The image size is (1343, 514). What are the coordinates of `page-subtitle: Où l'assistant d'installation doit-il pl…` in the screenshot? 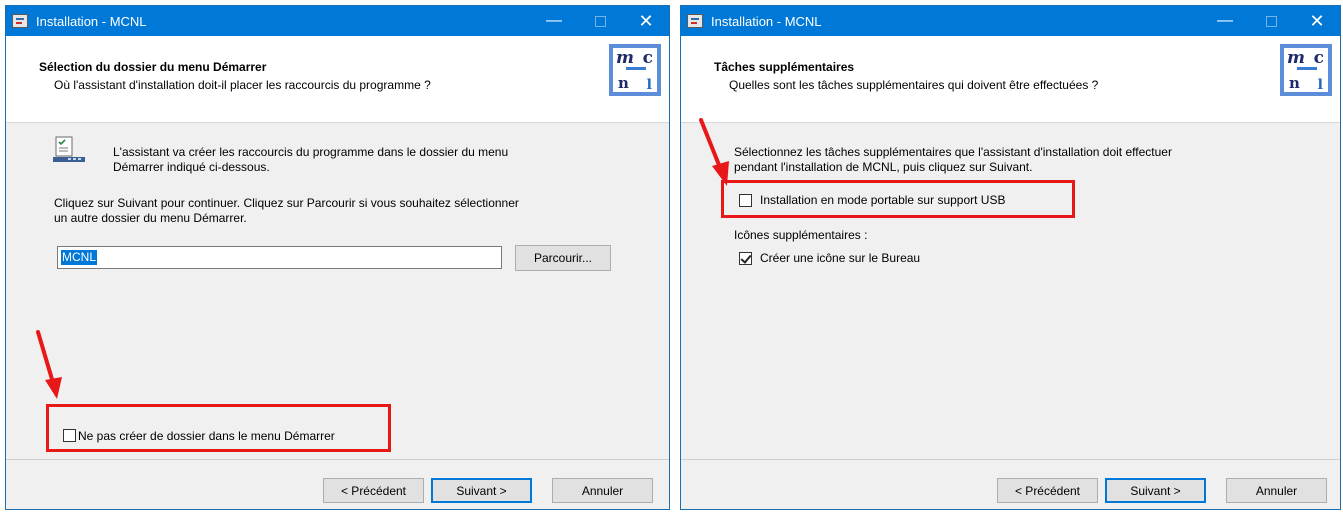 It's located at (242, 85).